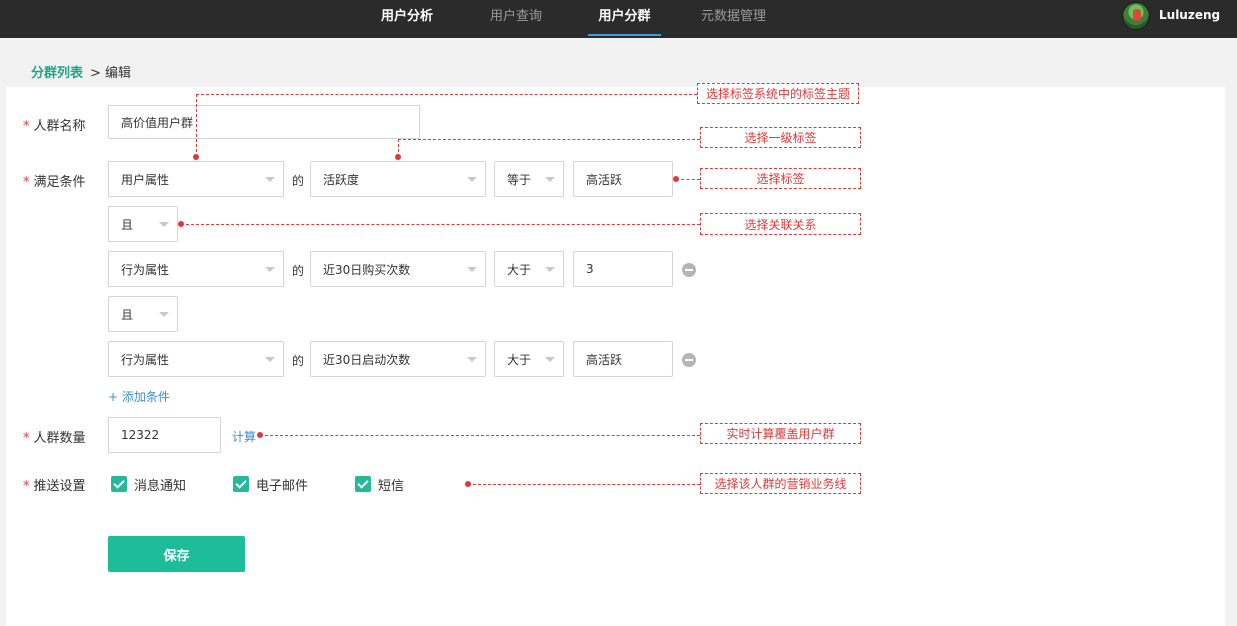  I want to click on breadcrumb-segment-list: 分群列表, so click(57, 71).